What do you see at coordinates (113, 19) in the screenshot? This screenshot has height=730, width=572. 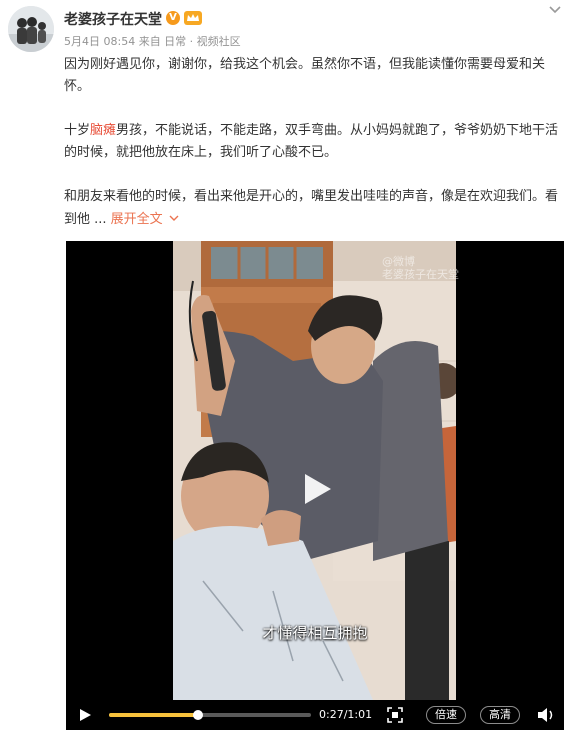 I see `author-name: 老婆孩子在天堂` at bounding box center [113, 19].